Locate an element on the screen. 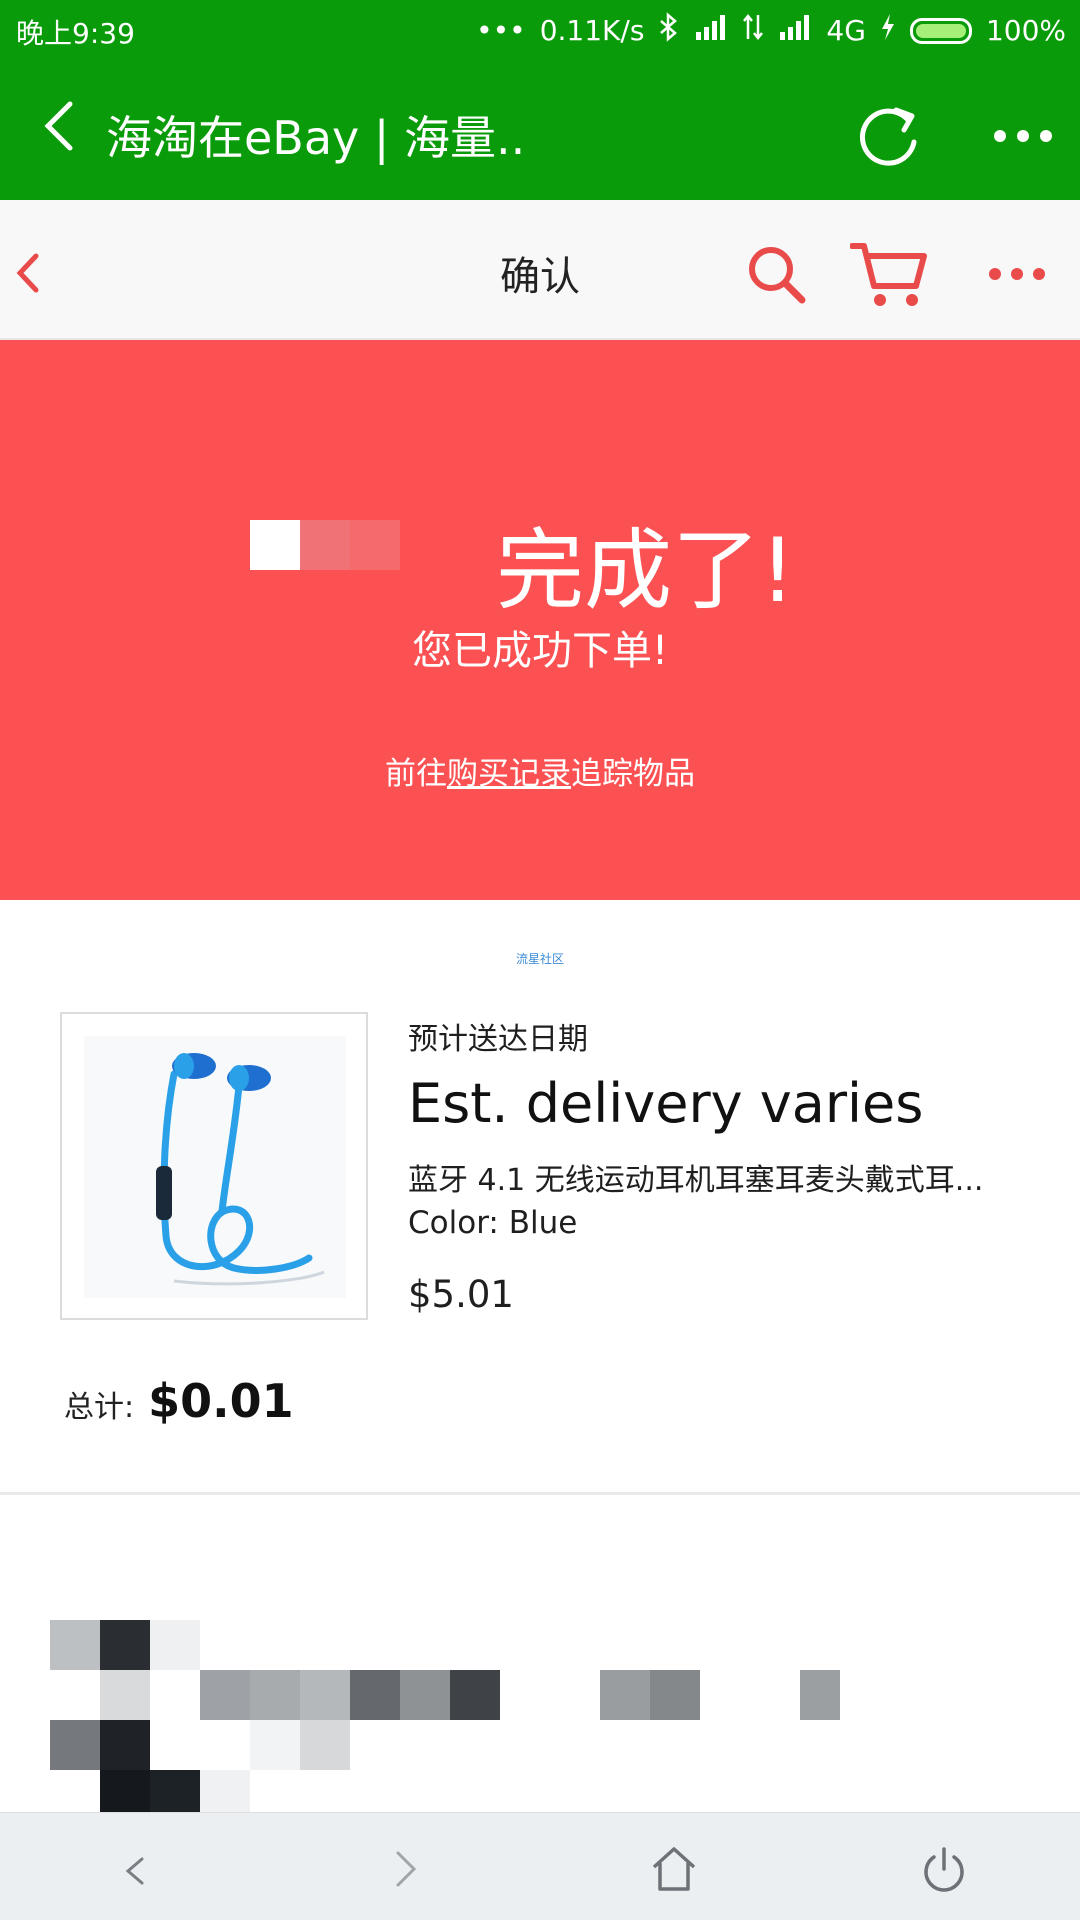 The height and width of the screenshot is (1920, 1080). total-amount: $0.01 is located at coordinates (221, 1401).